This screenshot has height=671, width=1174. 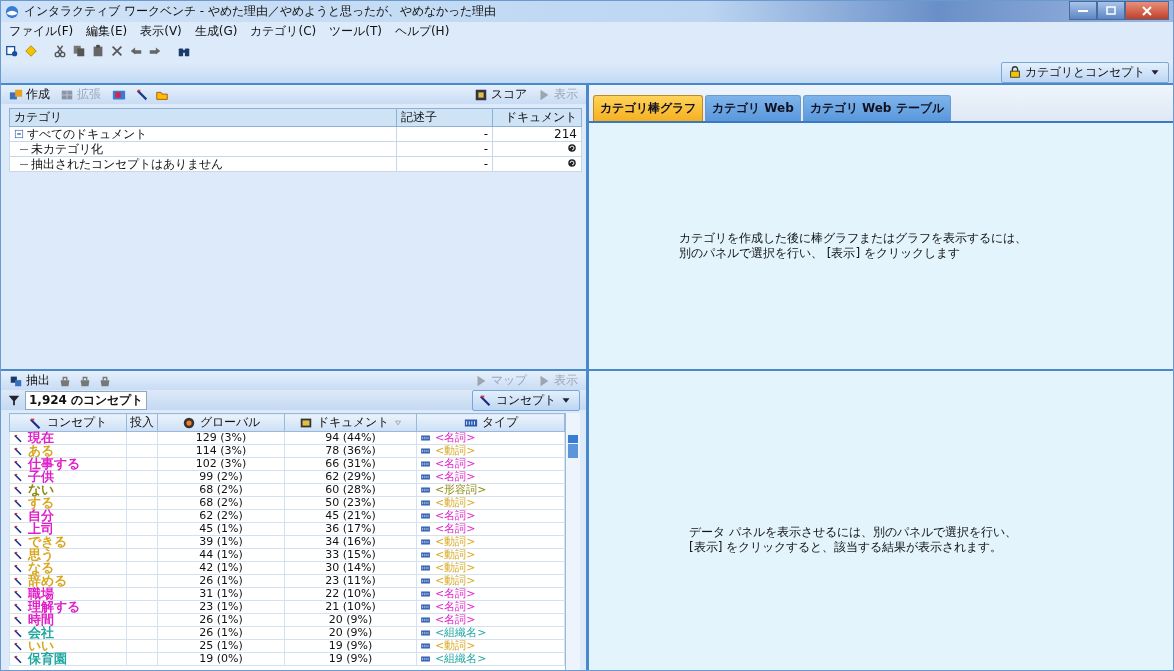 I want to click on table-cell: 62 (29%), so click(x=350, y=477).